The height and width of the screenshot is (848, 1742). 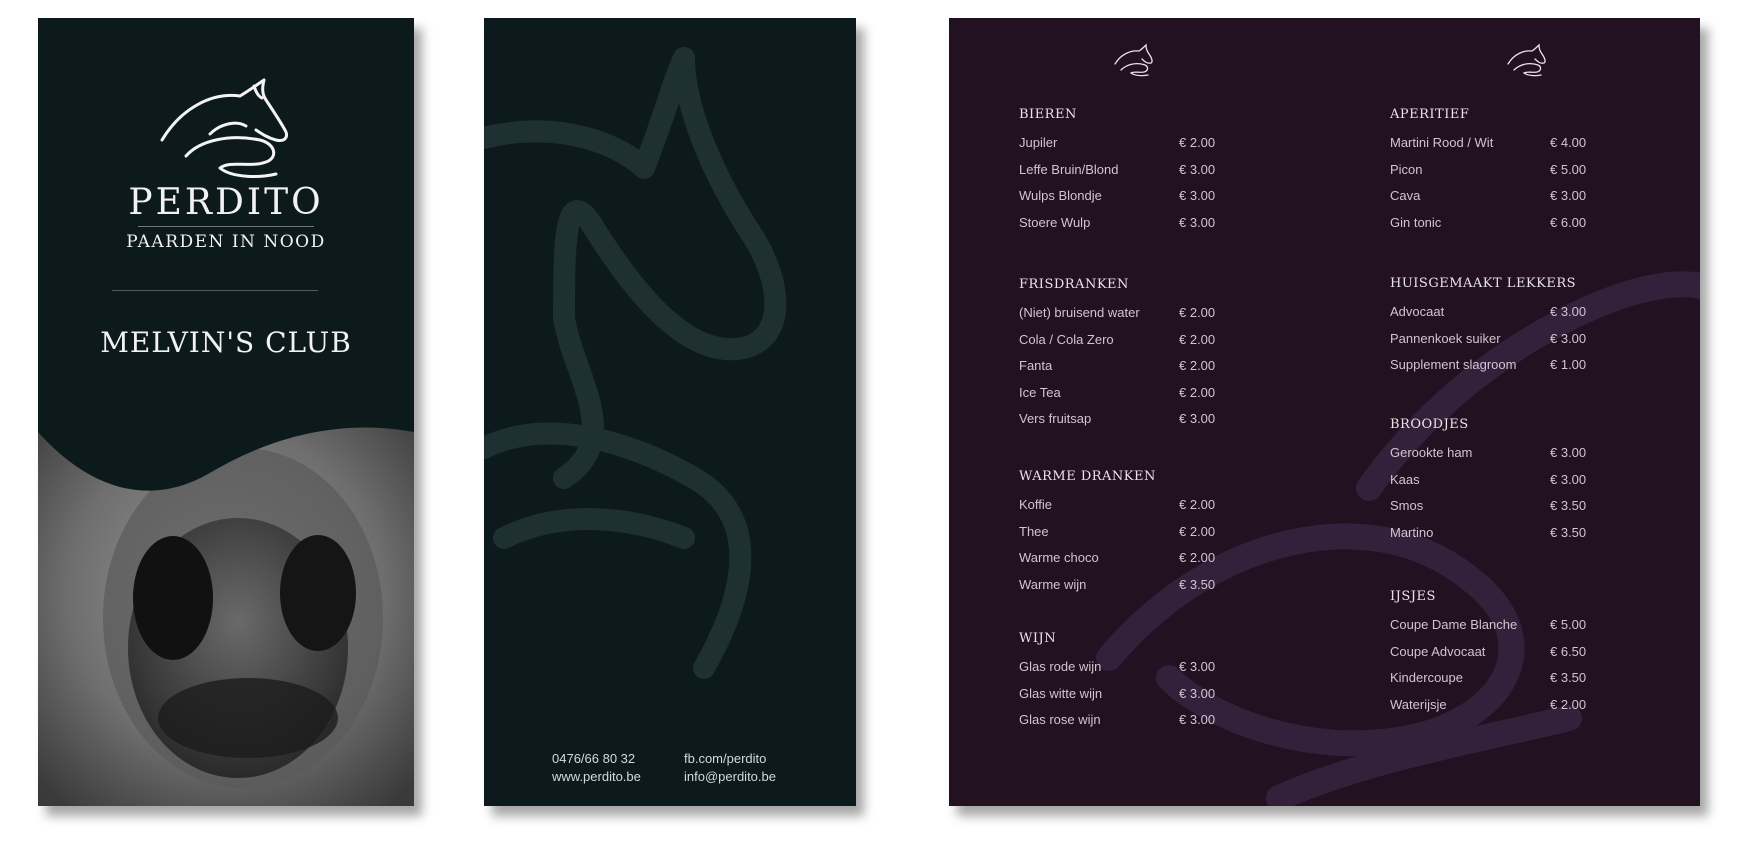 What do you see at coordinates (1405, 196) in the screenshot?
I see `item-name: Cava` at bounding box center [1405, 196].